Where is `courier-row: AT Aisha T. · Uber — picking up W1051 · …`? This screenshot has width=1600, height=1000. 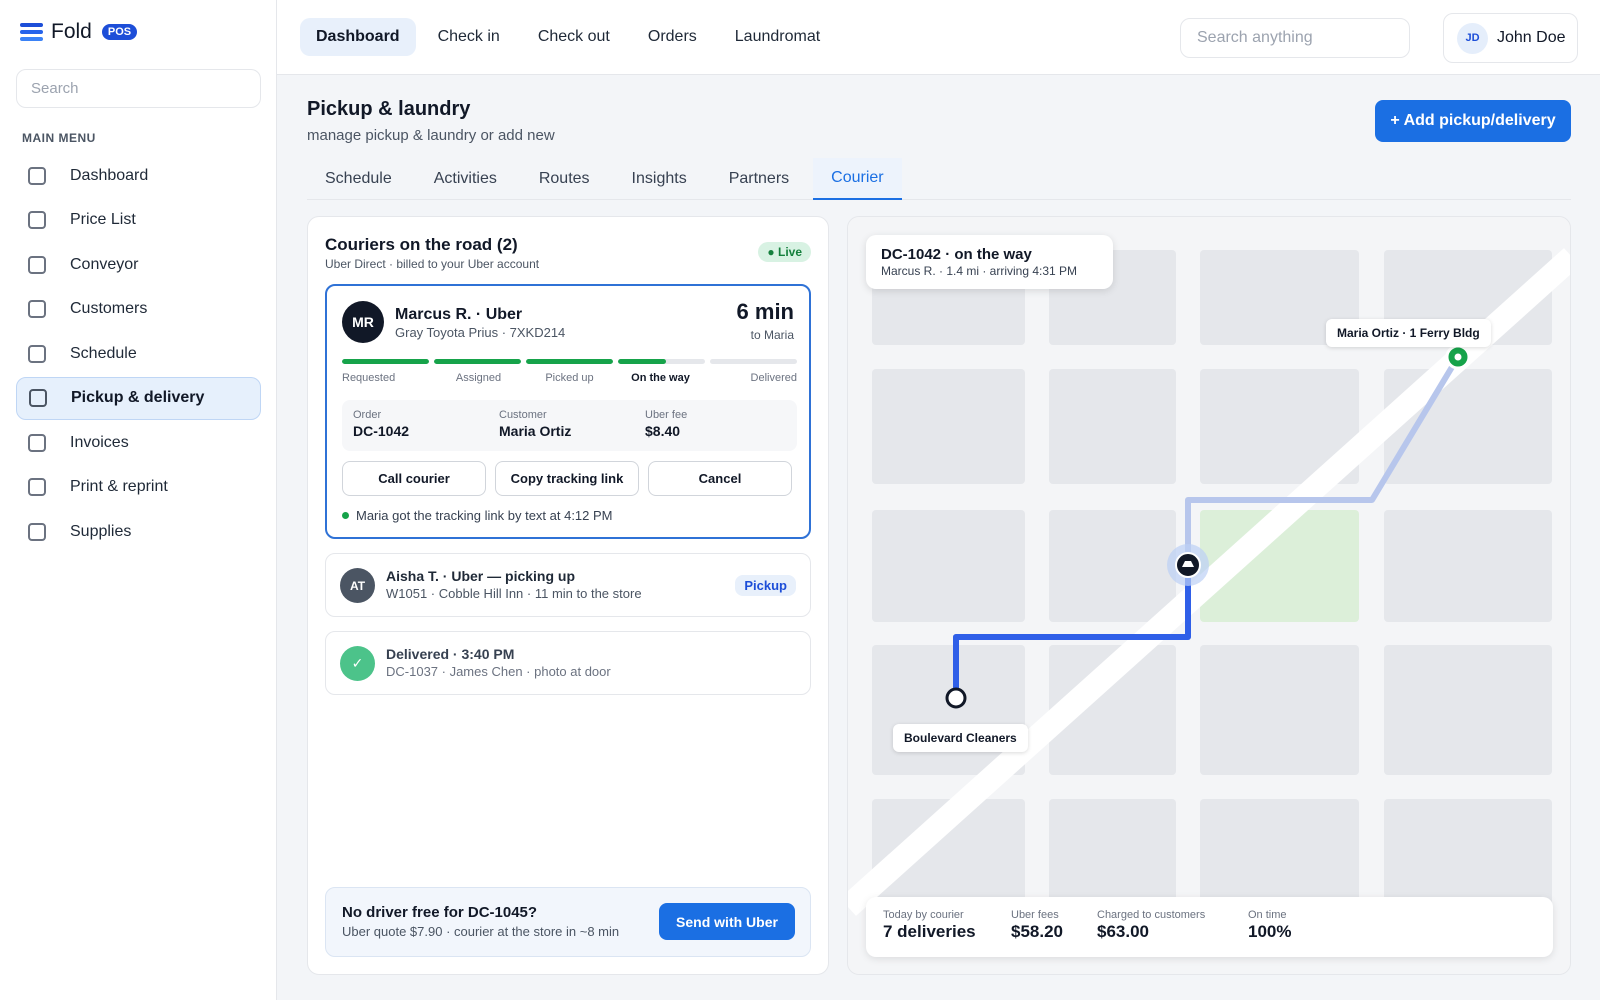
courier-row: AT Aisha T. · Uber — picking up W1051 · … is located at coordinates (568, 585).